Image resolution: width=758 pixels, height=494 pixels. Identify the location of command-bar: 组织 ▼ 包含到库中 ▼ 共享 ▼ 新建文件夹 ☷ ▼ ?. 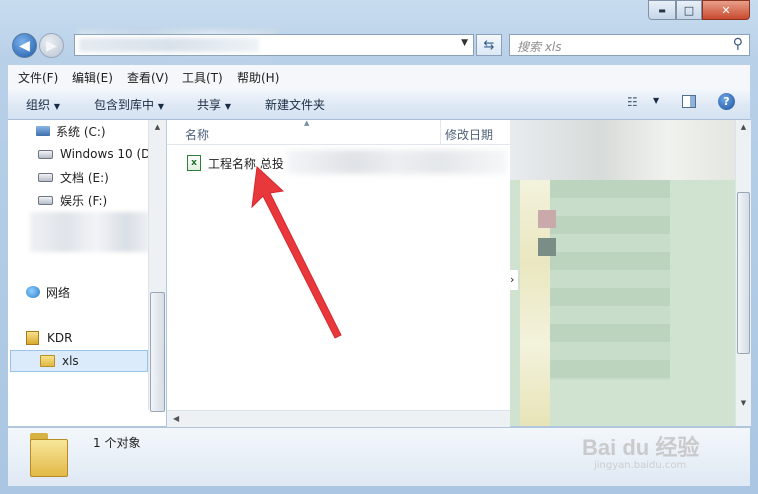
(379, 103).